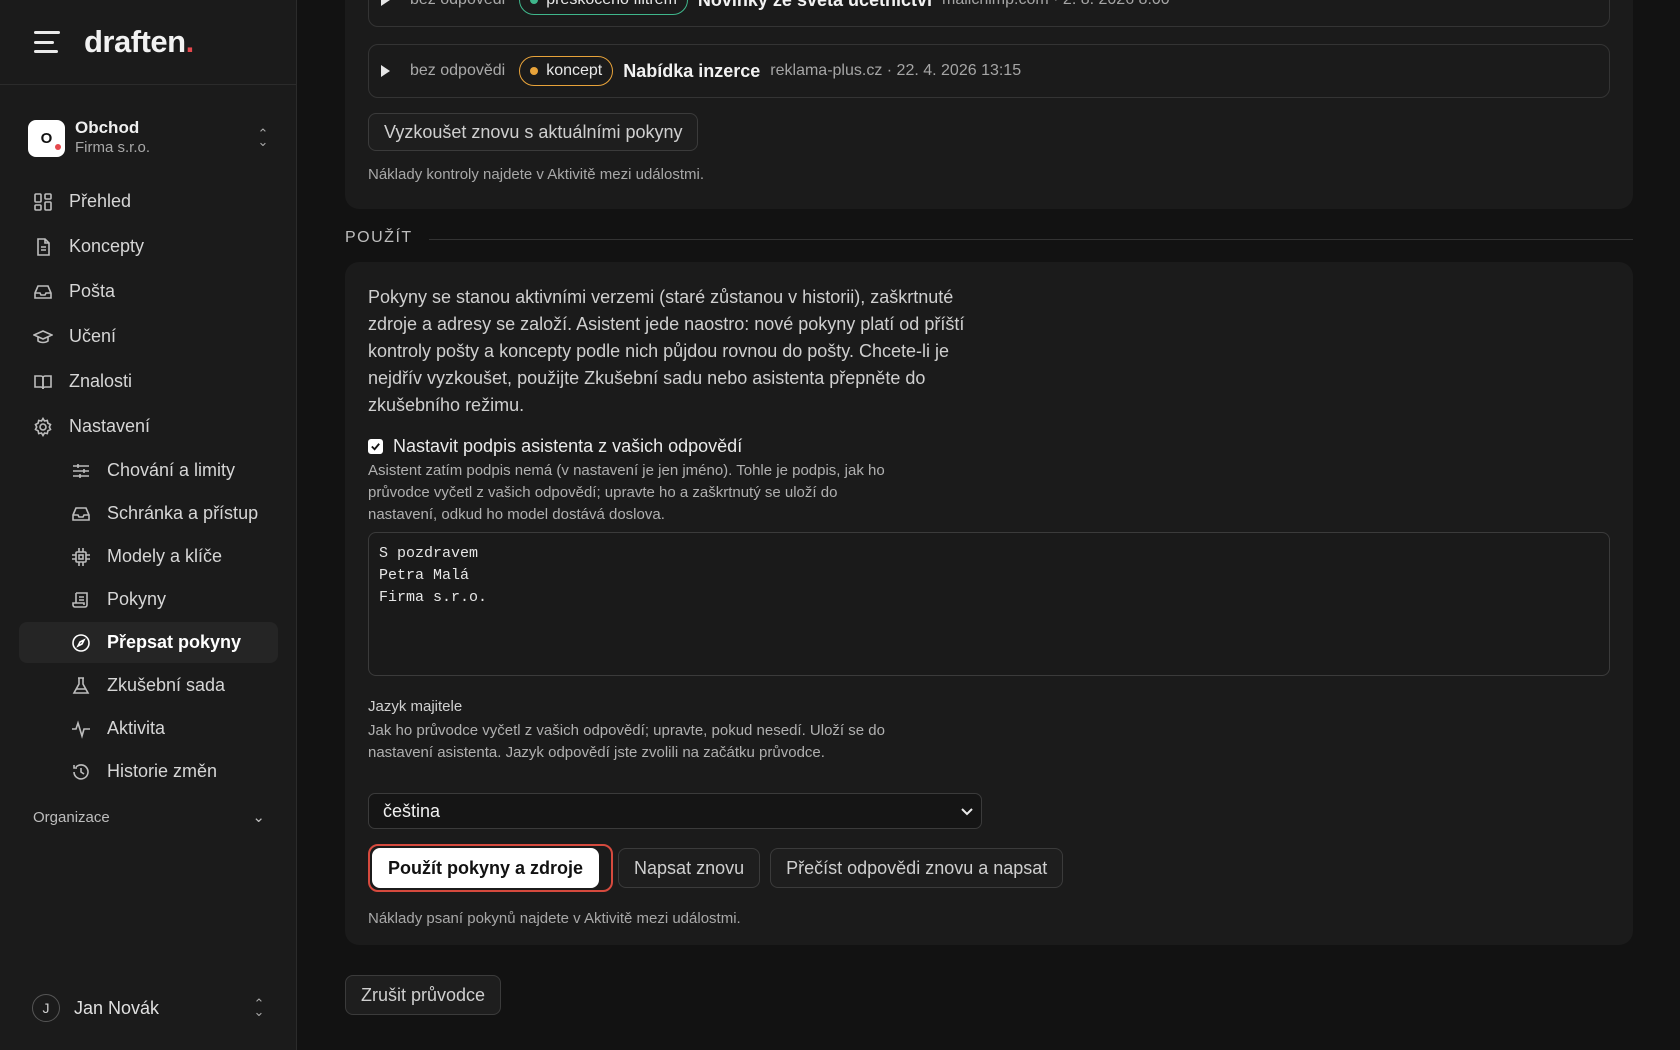 This screenshot has width=1680, height=1050. I want to click on nav-item-prehled: Přehled, so click(148, 201).